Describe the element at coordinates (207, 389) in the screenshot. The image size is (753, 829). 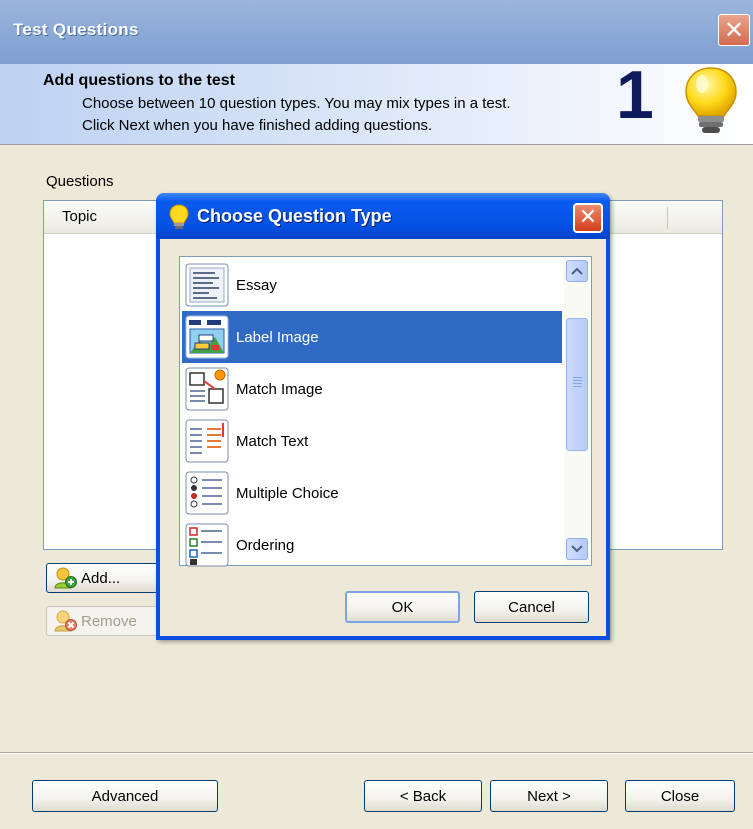
I see `match-image-icon` at that location.